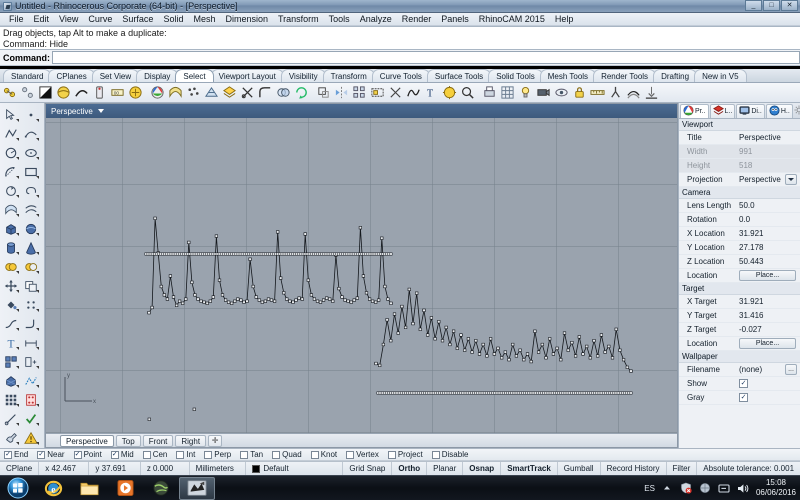  I want to click on properties-row-x-target-value: 31.921, so click(769, 301).